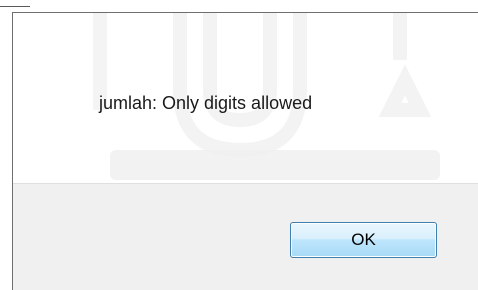 This screenshot has width=478, height=290. I want to click on ok-button: OK, so click(363, 240).